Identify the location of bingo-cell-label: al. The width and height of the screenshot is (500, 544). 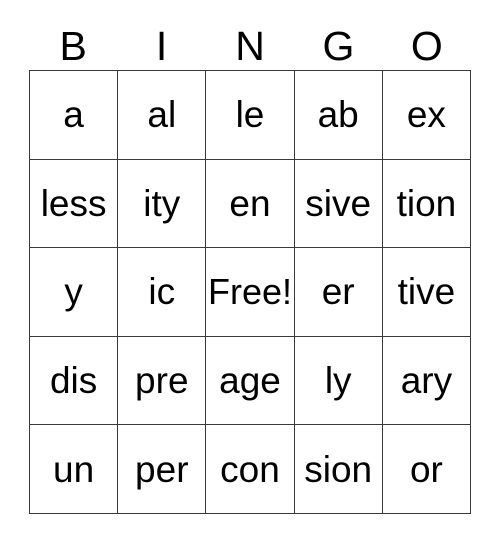
(162, 115).